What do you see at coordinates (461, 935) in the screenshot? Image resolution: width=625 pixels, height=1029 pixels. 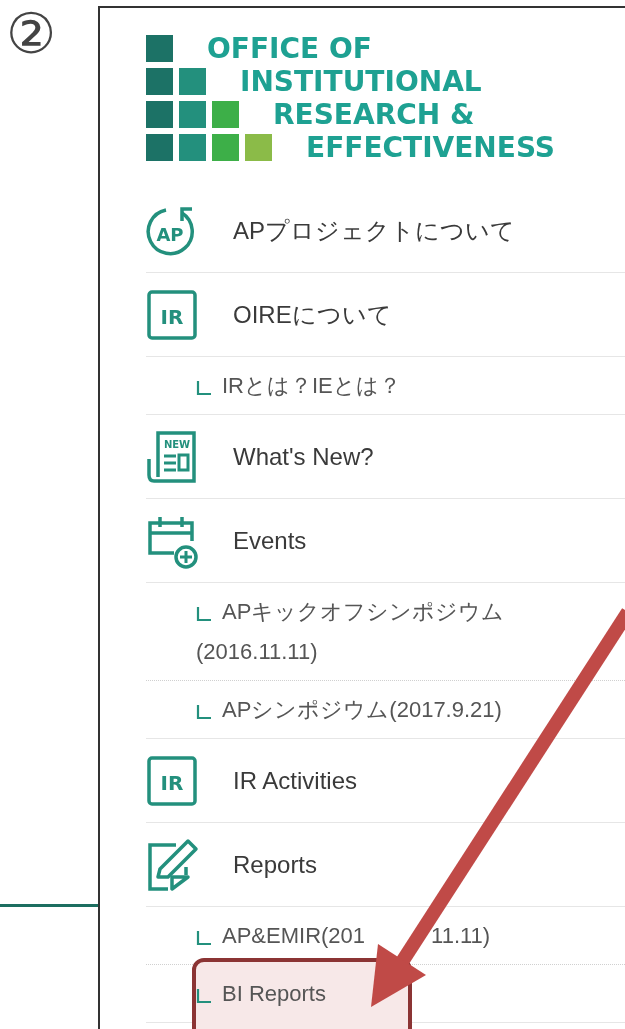 I see `link-text: 11.11)` at bounding box center [461, 935].